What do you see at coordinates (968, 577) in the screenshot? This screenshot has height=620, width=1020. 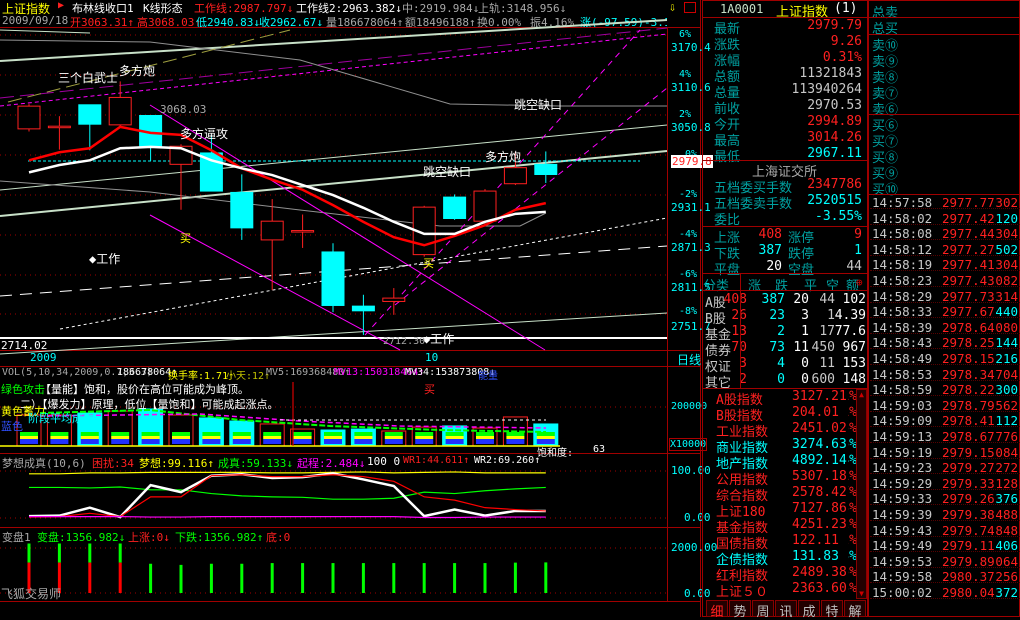 I see `tick-price: 2980.37` at bounding box center [968, 577].